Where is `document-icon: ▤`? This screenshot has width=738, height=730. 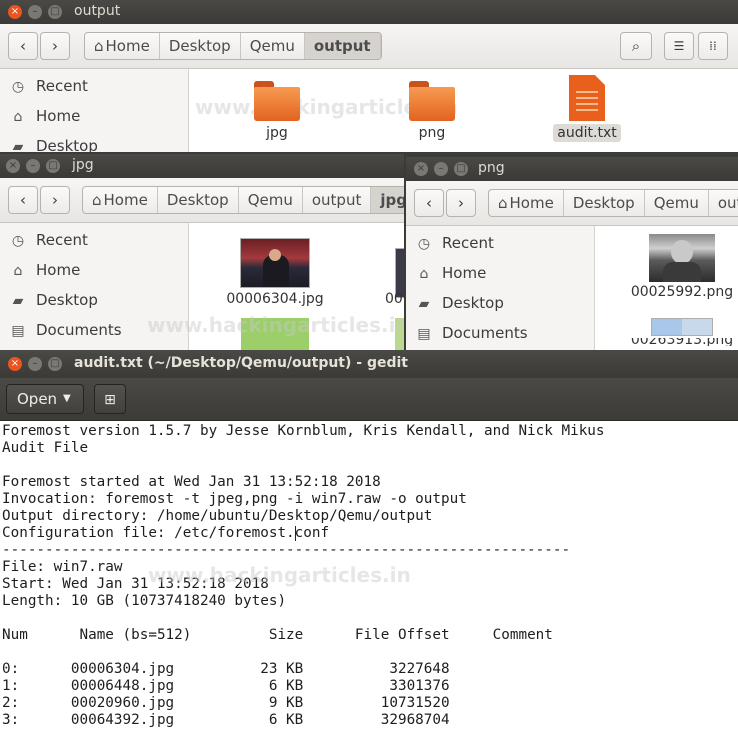 document-icon: ▤ is located at coordinates (18, 331).